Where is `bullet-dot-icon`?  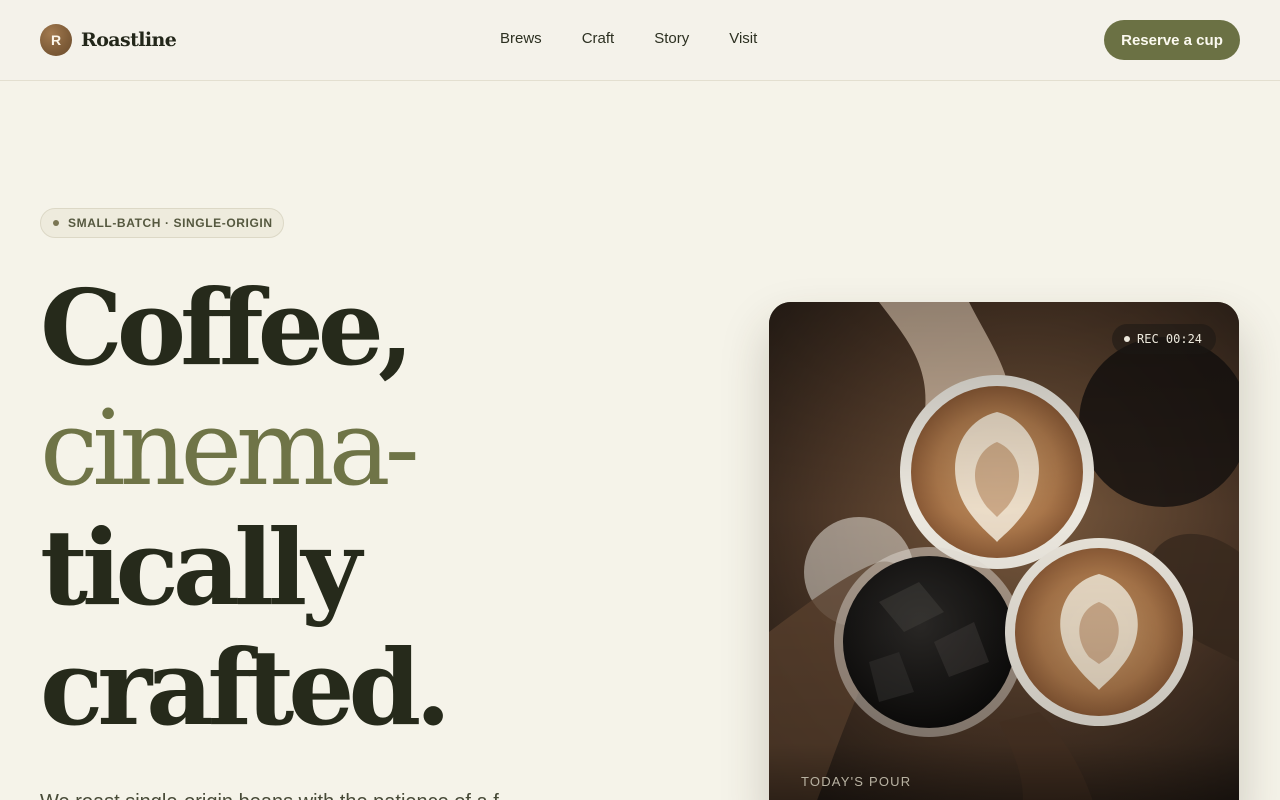
bullet-dot-icon is located at coordinates (56, 223).